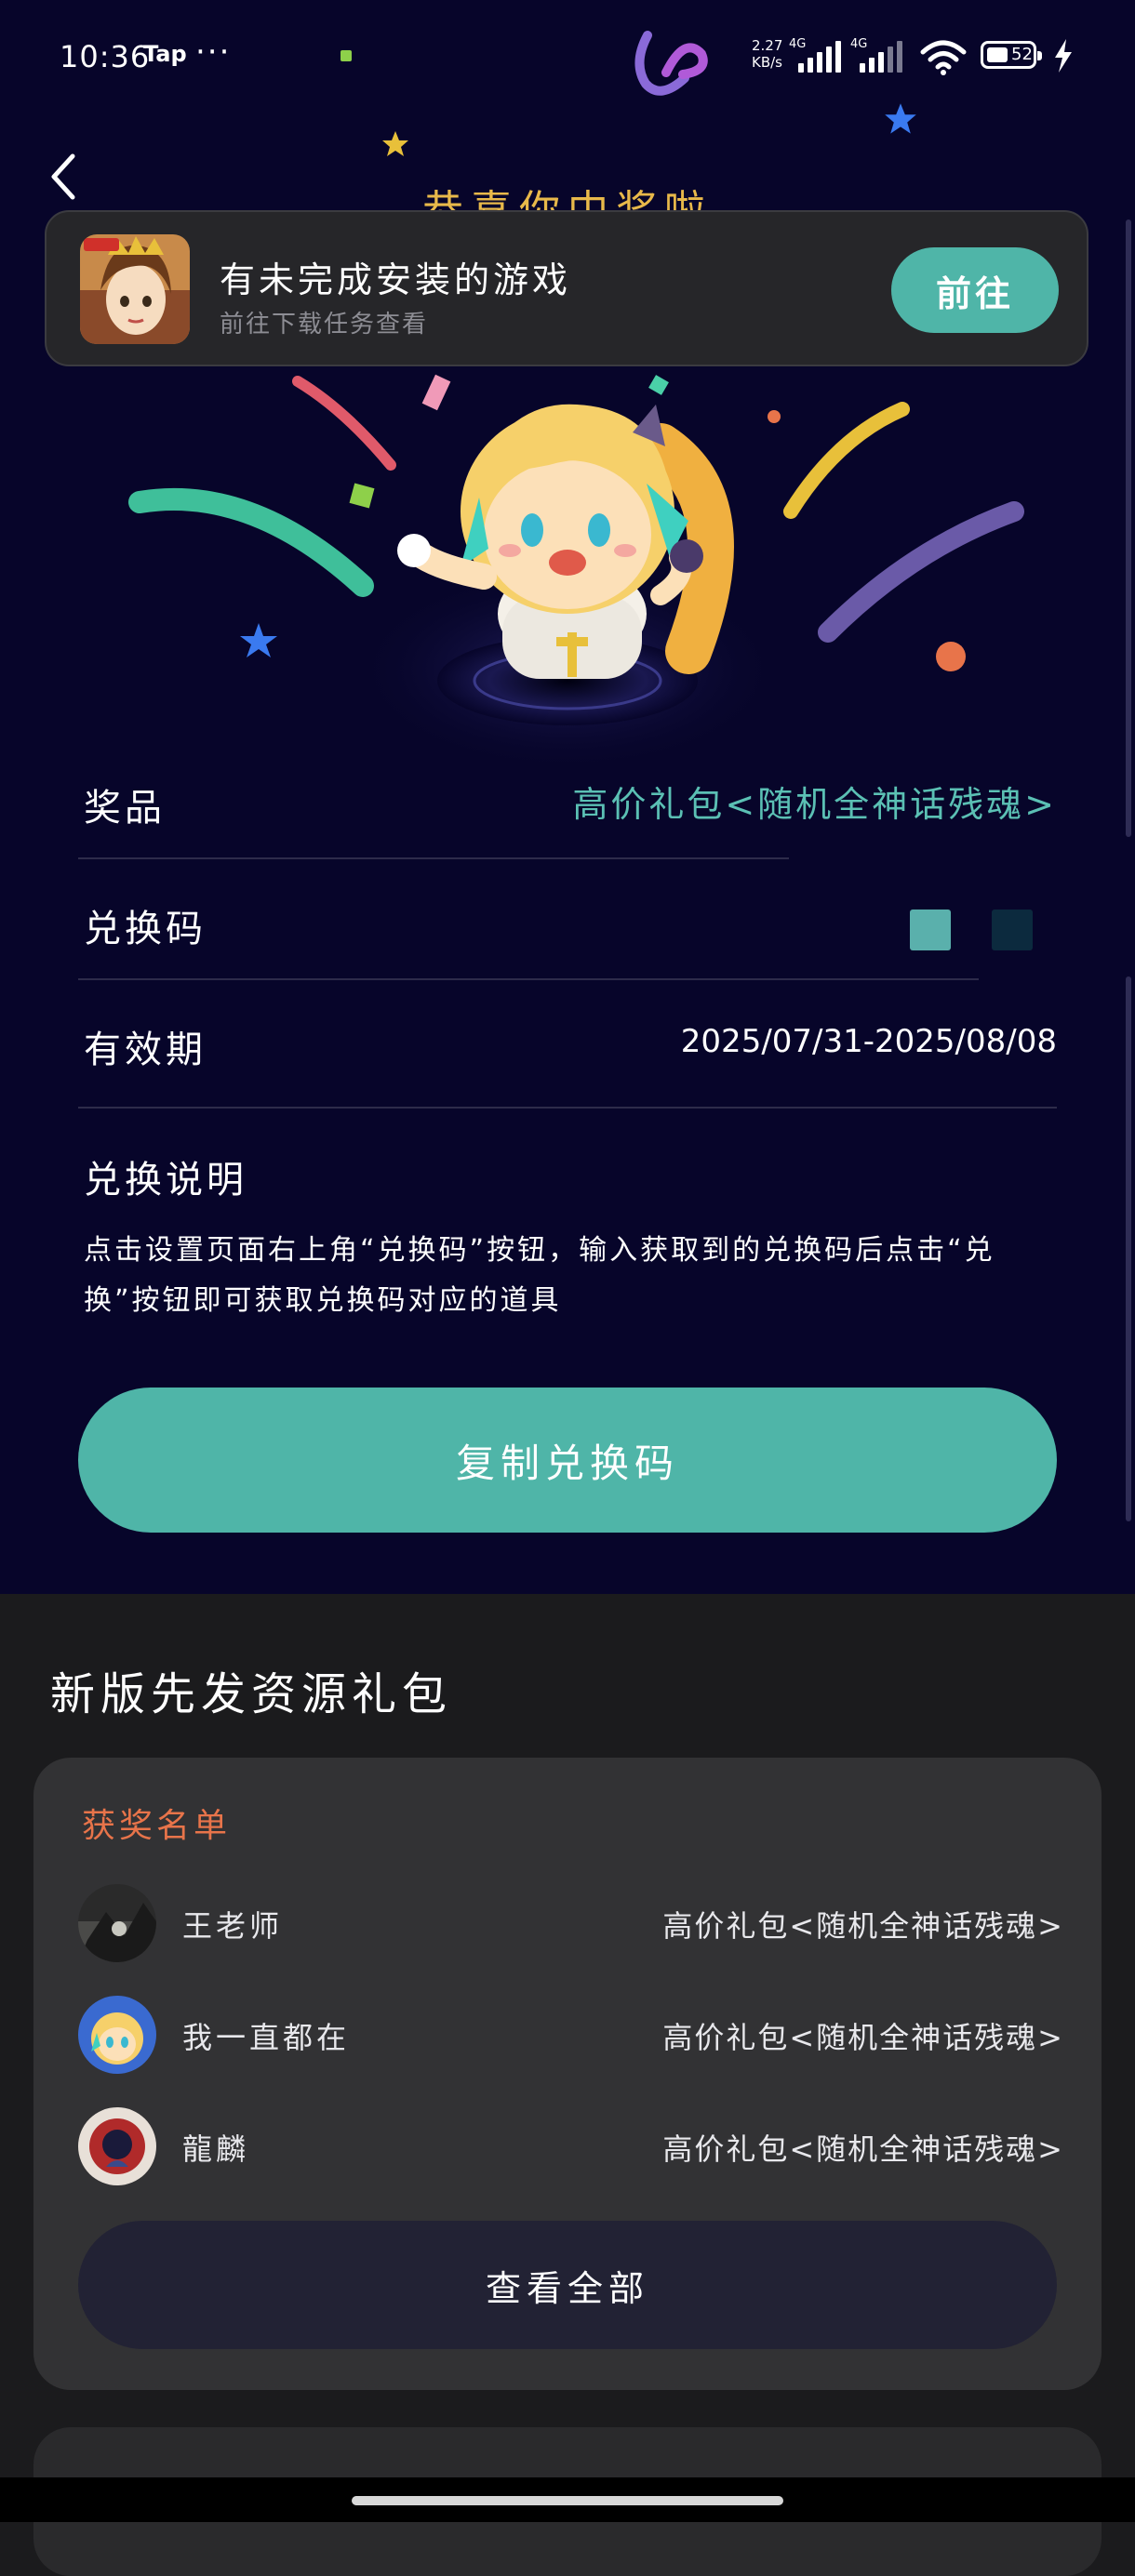 The height and width of the screenshot is (2576, 1135). I want to click on prize-label: 奖品, so click(125, 808).